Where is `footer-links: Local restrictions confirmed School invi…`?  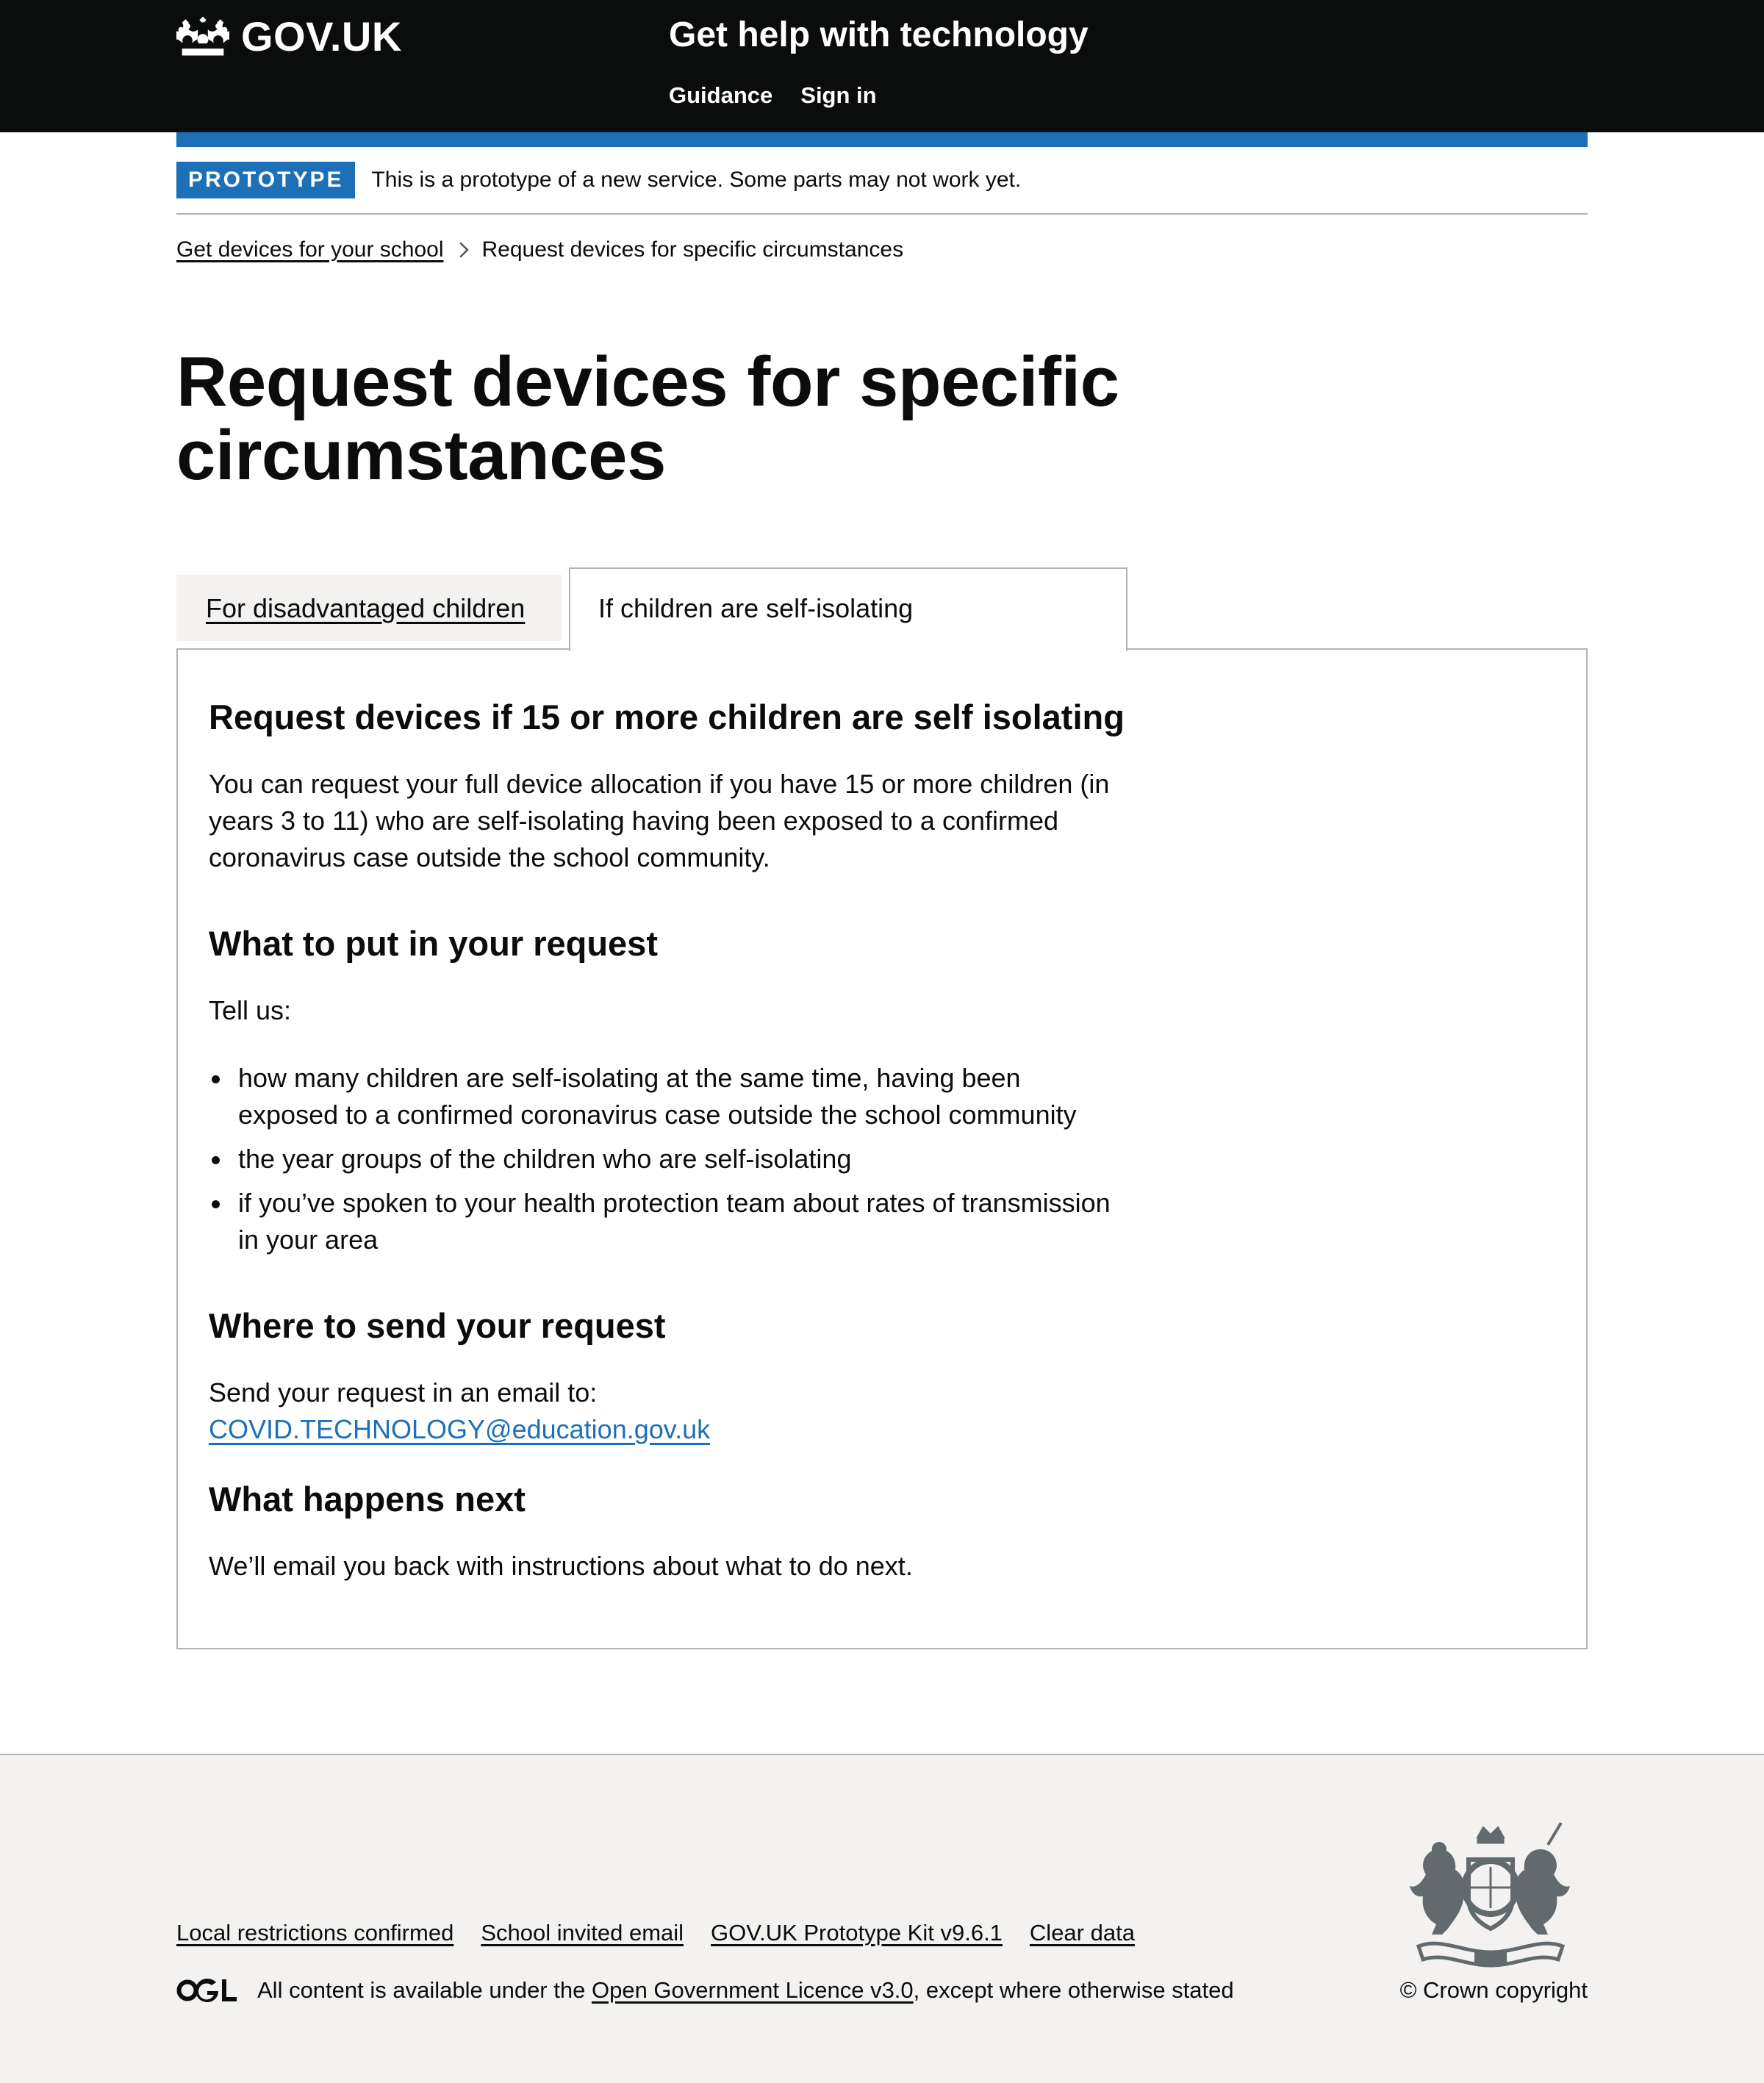 footer-links: Local restrictions confirmed School invi… is located at coordinates (655, 1933).